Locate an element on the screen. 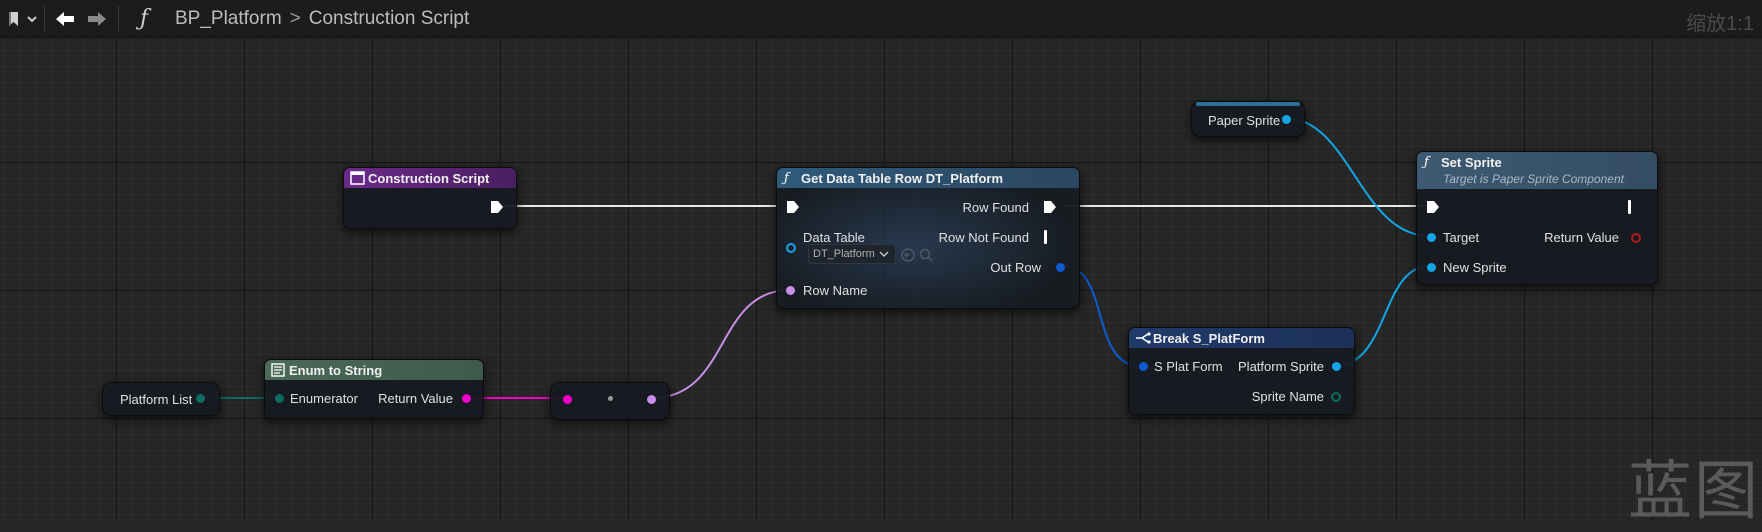 This screenshot has width=1762, height=532. node-platform-list: Platform List is located at coordinates (161, 399).